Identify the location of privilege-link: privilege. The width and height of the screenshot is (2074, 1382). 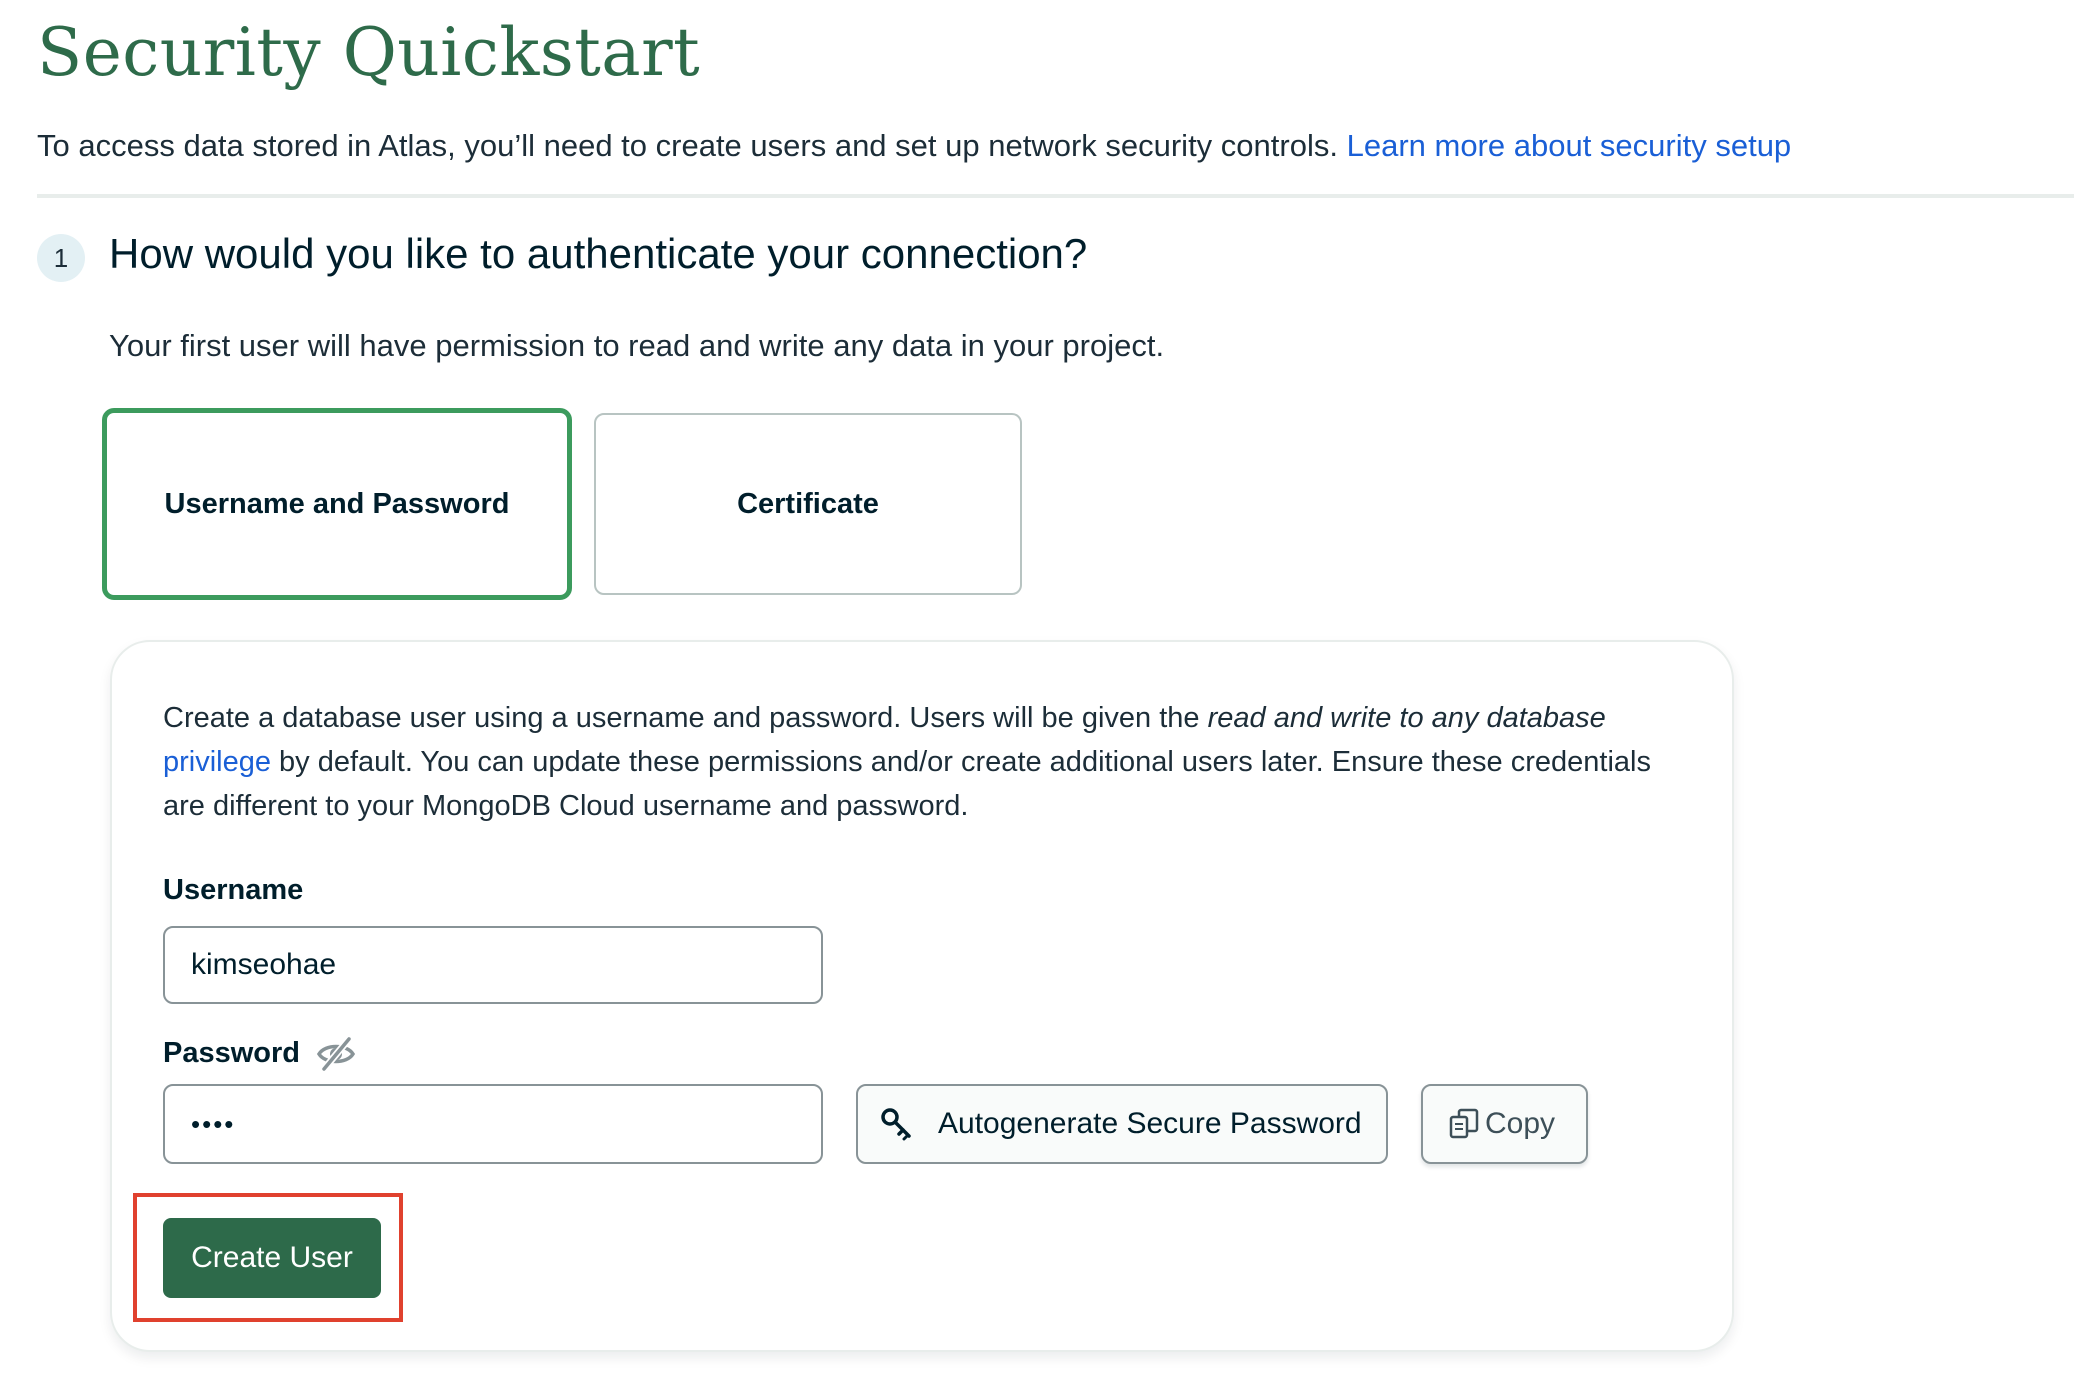
(217, 762).